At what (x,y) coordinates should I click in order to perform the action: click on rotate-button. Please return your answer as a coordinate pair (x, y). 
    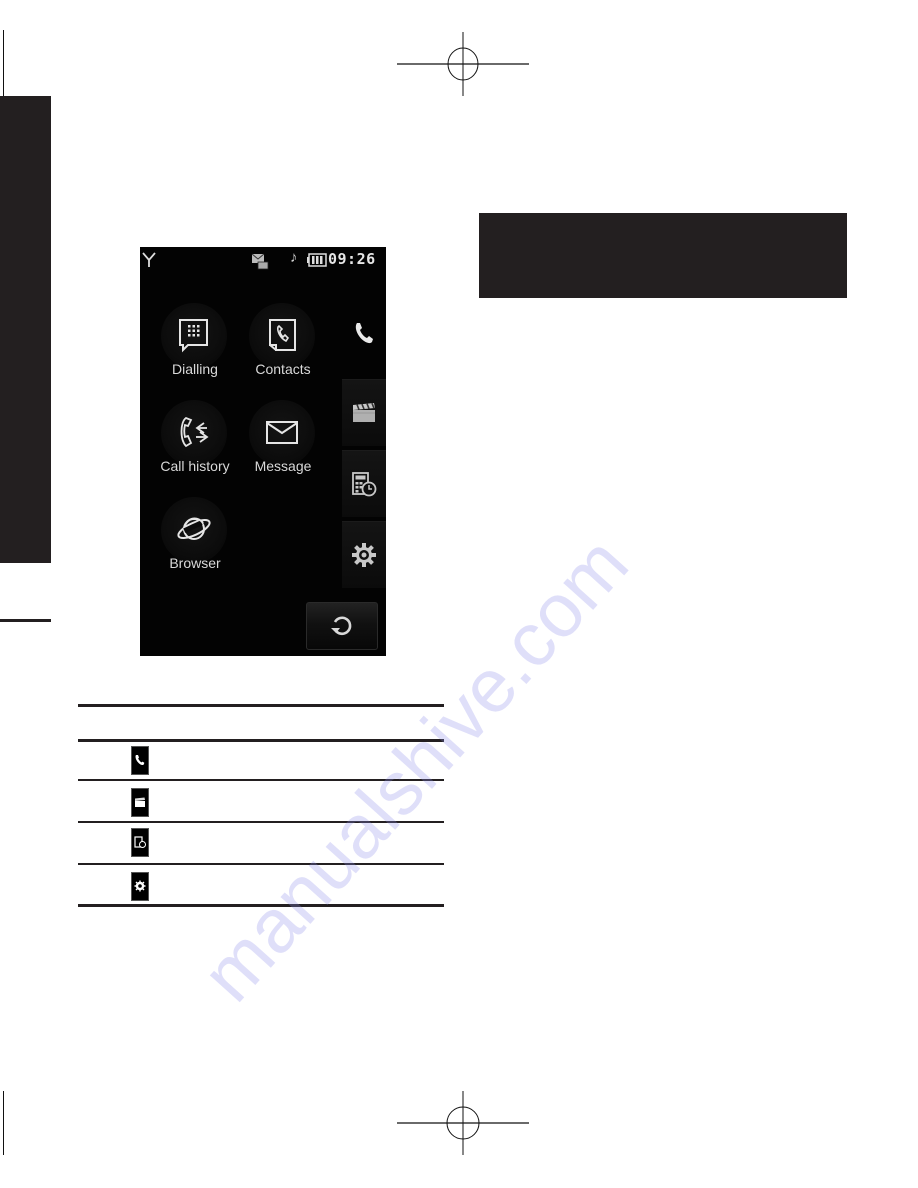
    Looking at the image, I should click on (342, 626).